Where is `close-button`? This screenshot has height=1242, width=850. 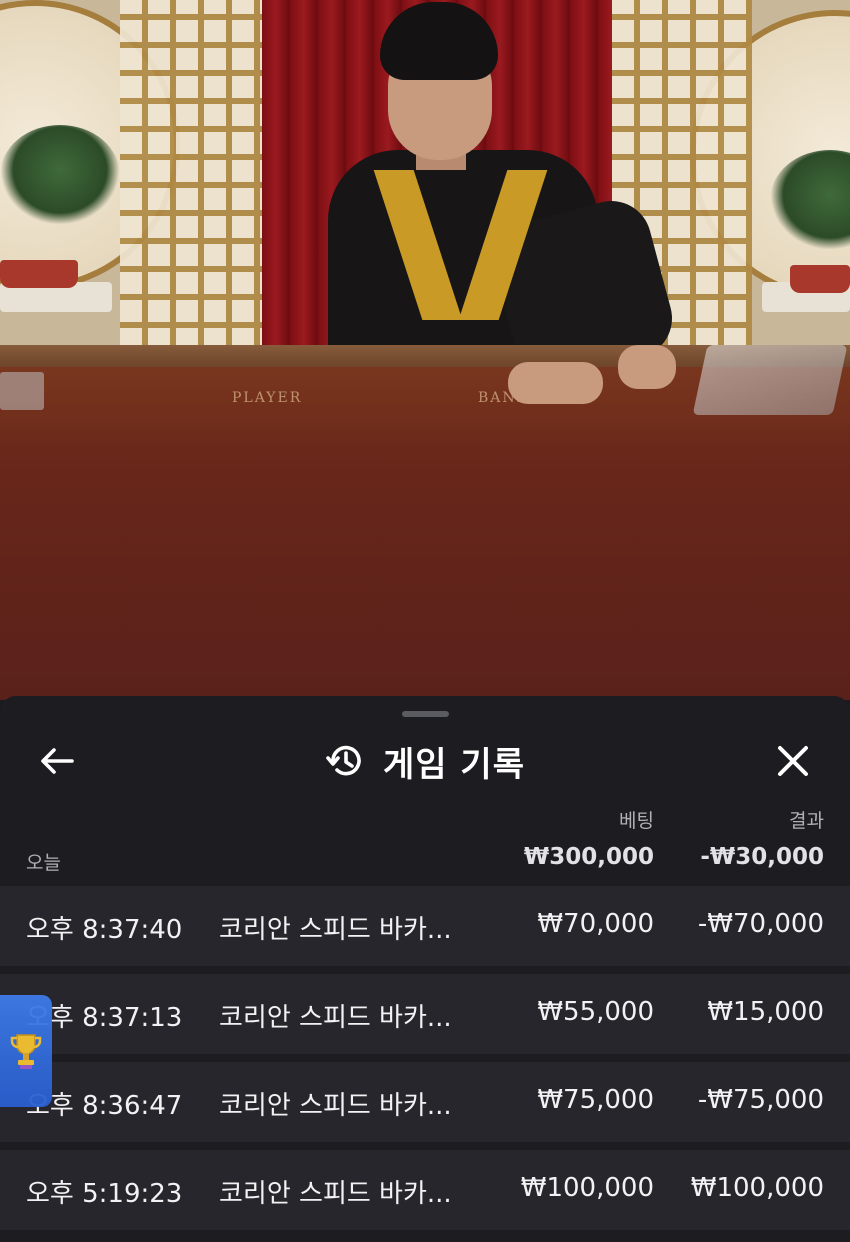
close-button is located at coordinates (793, 761).